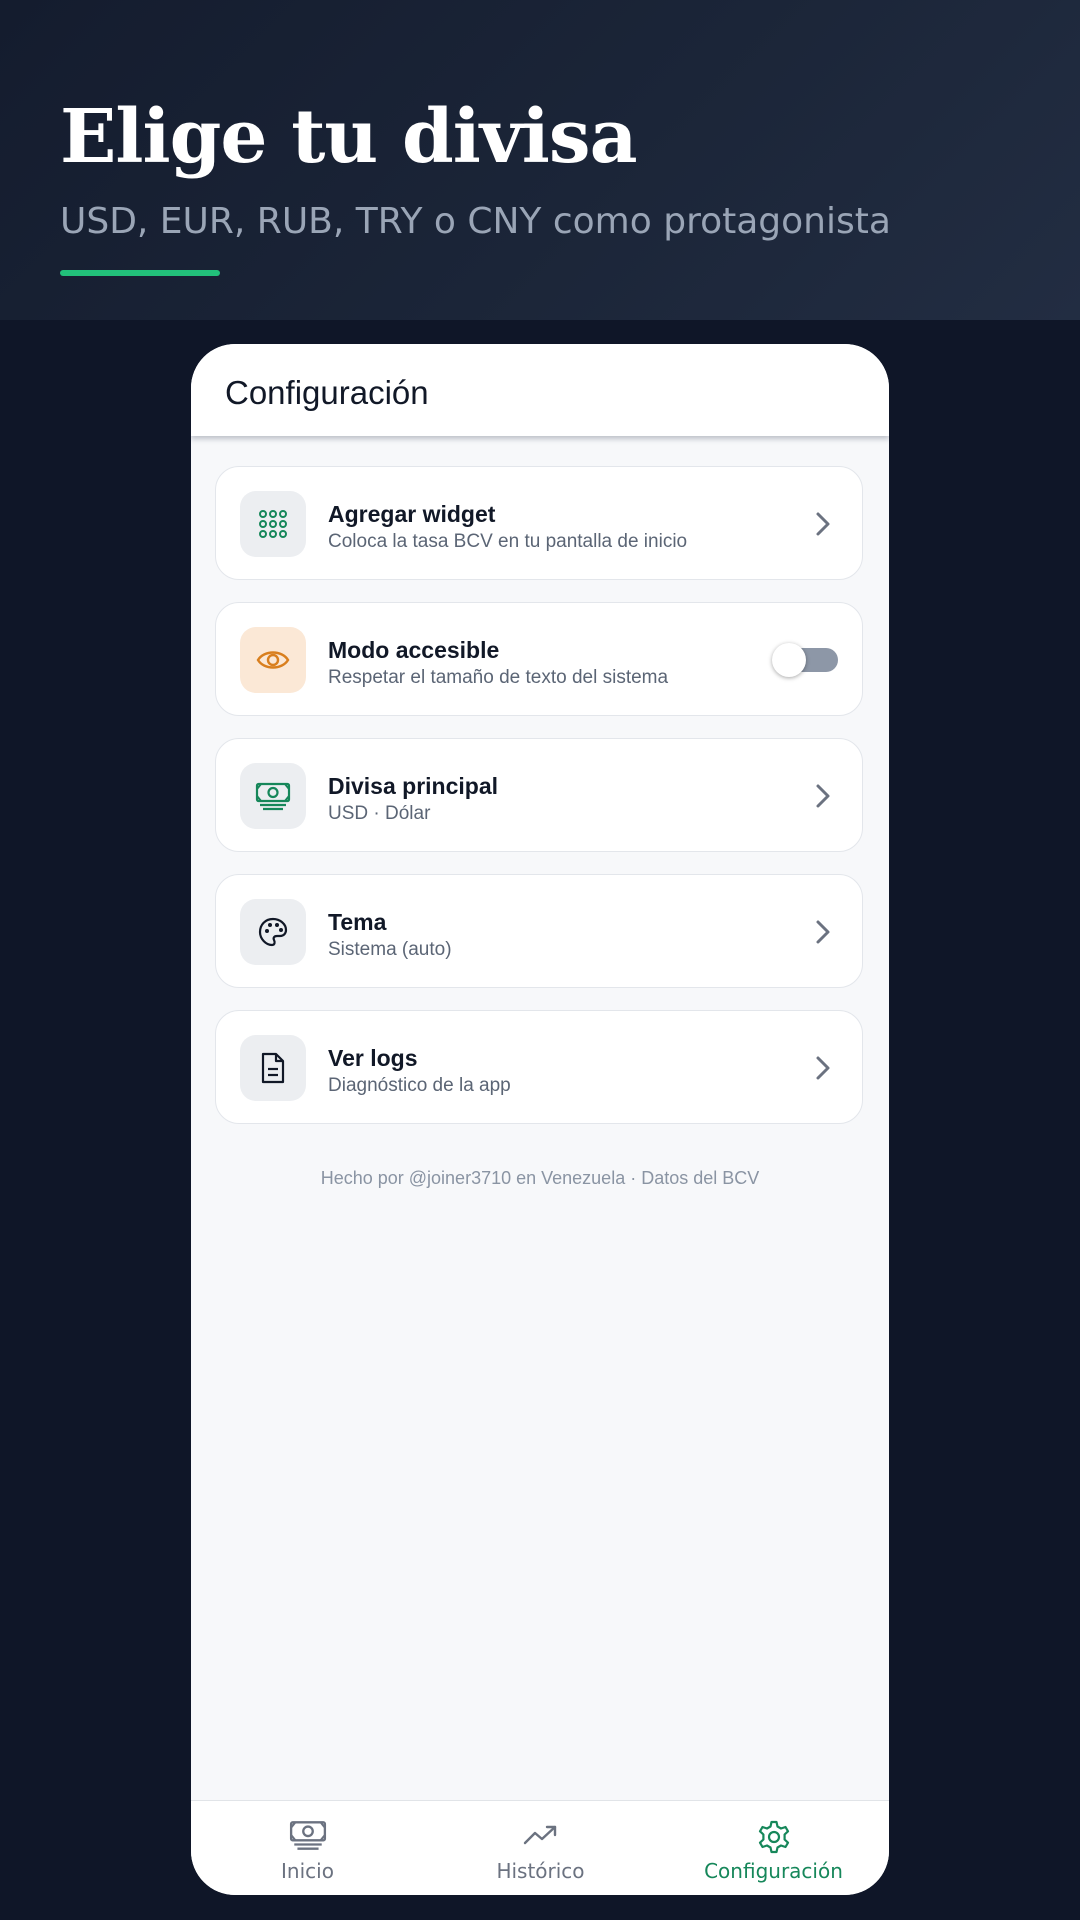 The height and width of the screenshot is (1920, 1080). Describe the element at coordinates (273, 660) in the screenshot. I see `eye-icon` at that location.